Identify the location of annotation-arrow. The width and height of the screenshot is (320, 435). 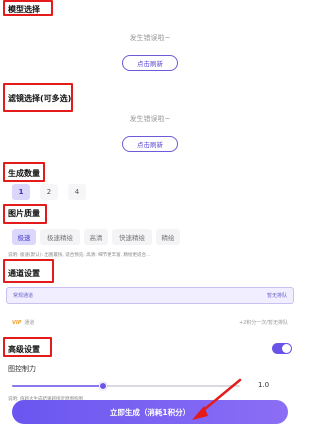
(217, 399).